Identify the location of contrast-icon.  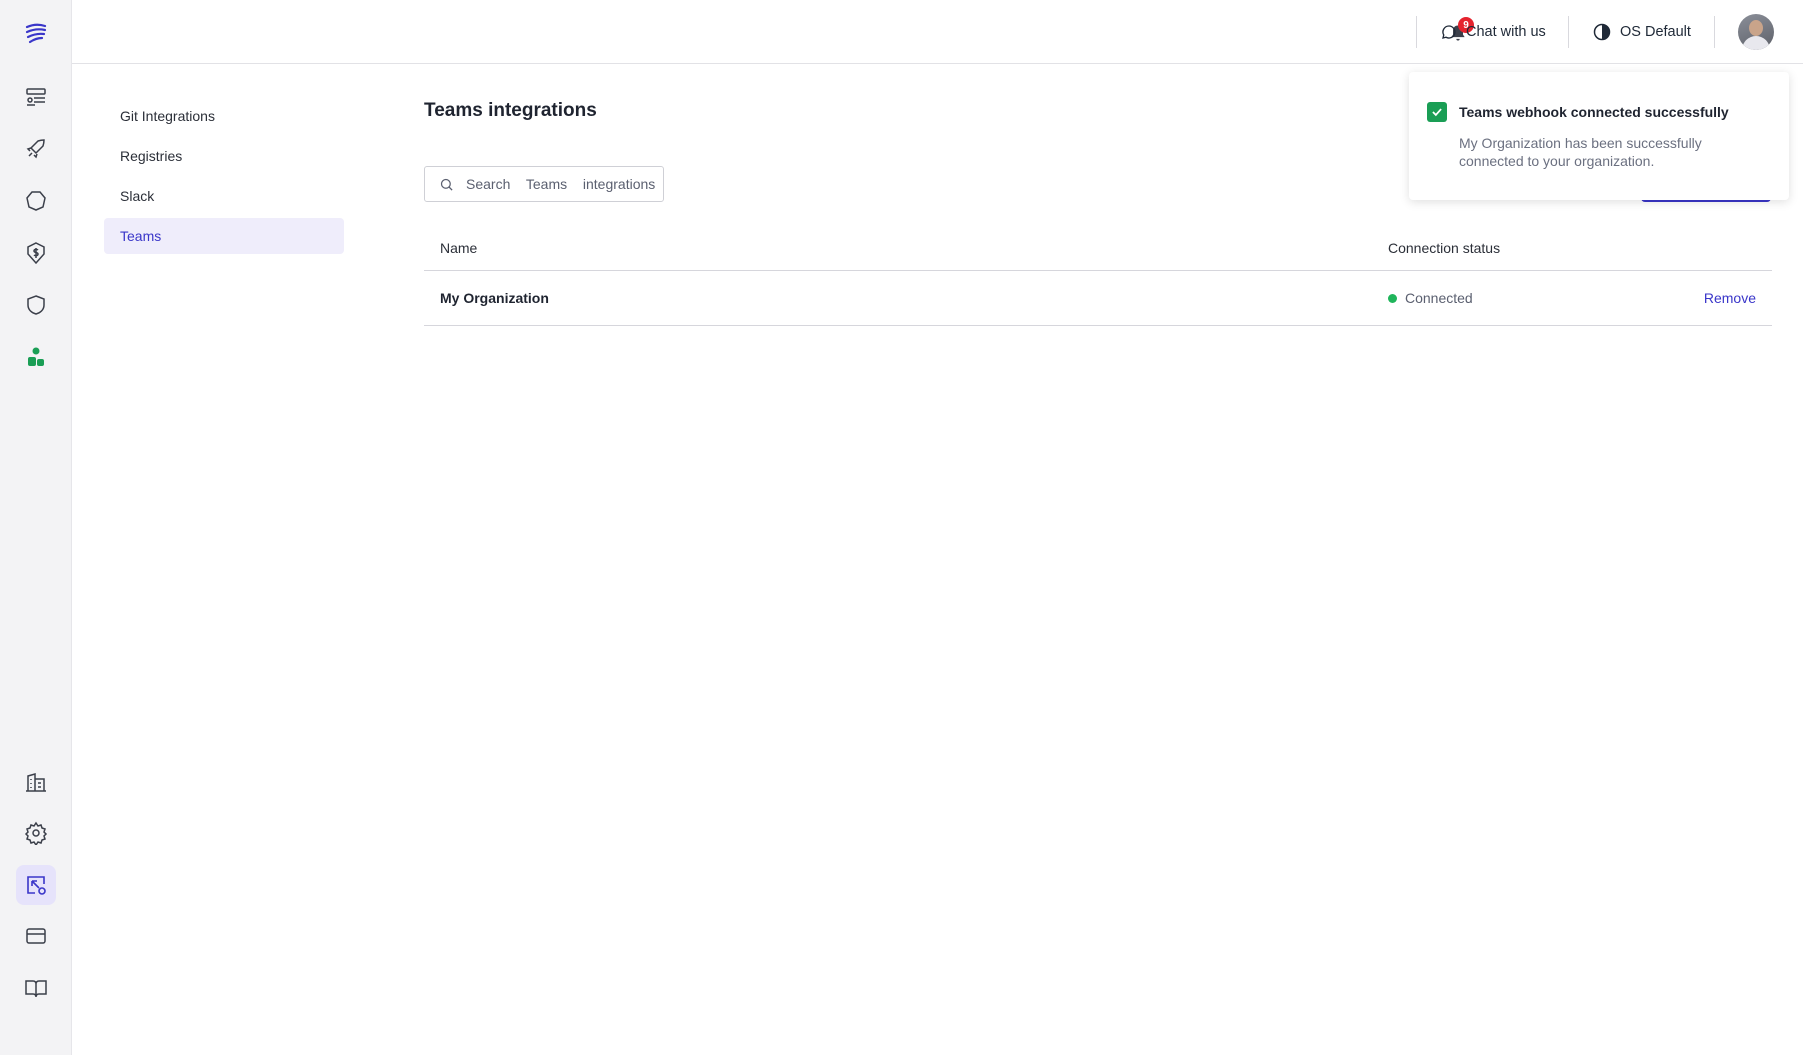
(1602, 32).